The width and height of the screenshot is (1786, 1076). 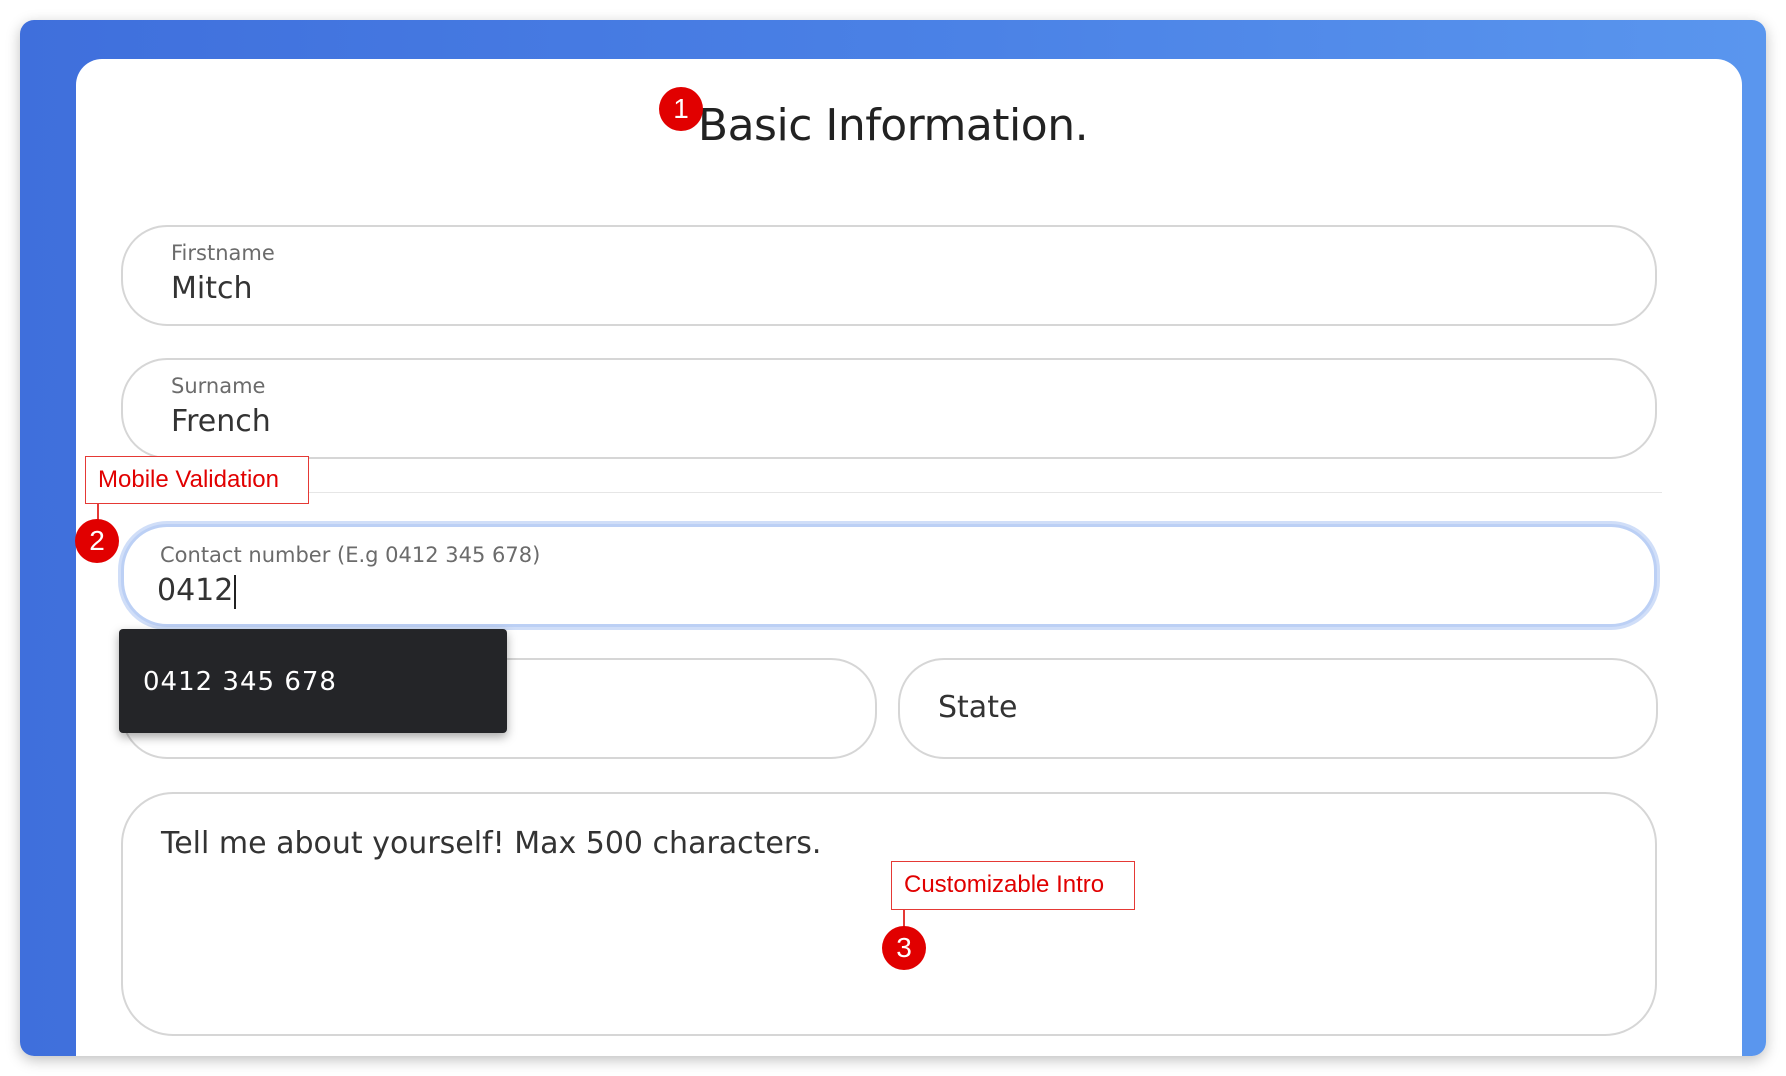 I want to click on autocomplete-suggestion: 0412 345 678, so click(x=313, y=681).